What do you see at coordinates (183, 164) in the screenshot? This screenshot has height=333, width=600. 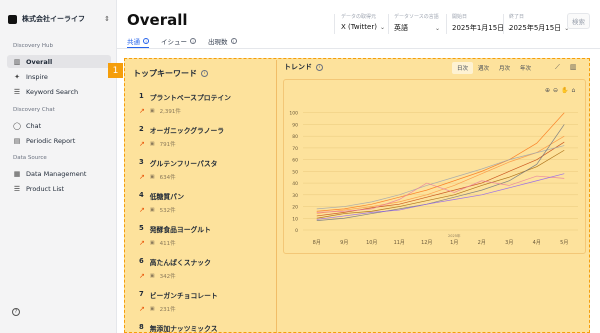 I see `keyword-name: グルテンフリーパスタ` at bounding box center [183, 164].